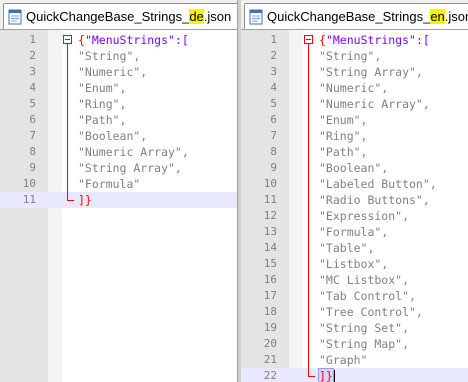  Describe the element at coordinates (374, 200) in the screenshot. I see `line-text: "Radio Buttons",` at that location.